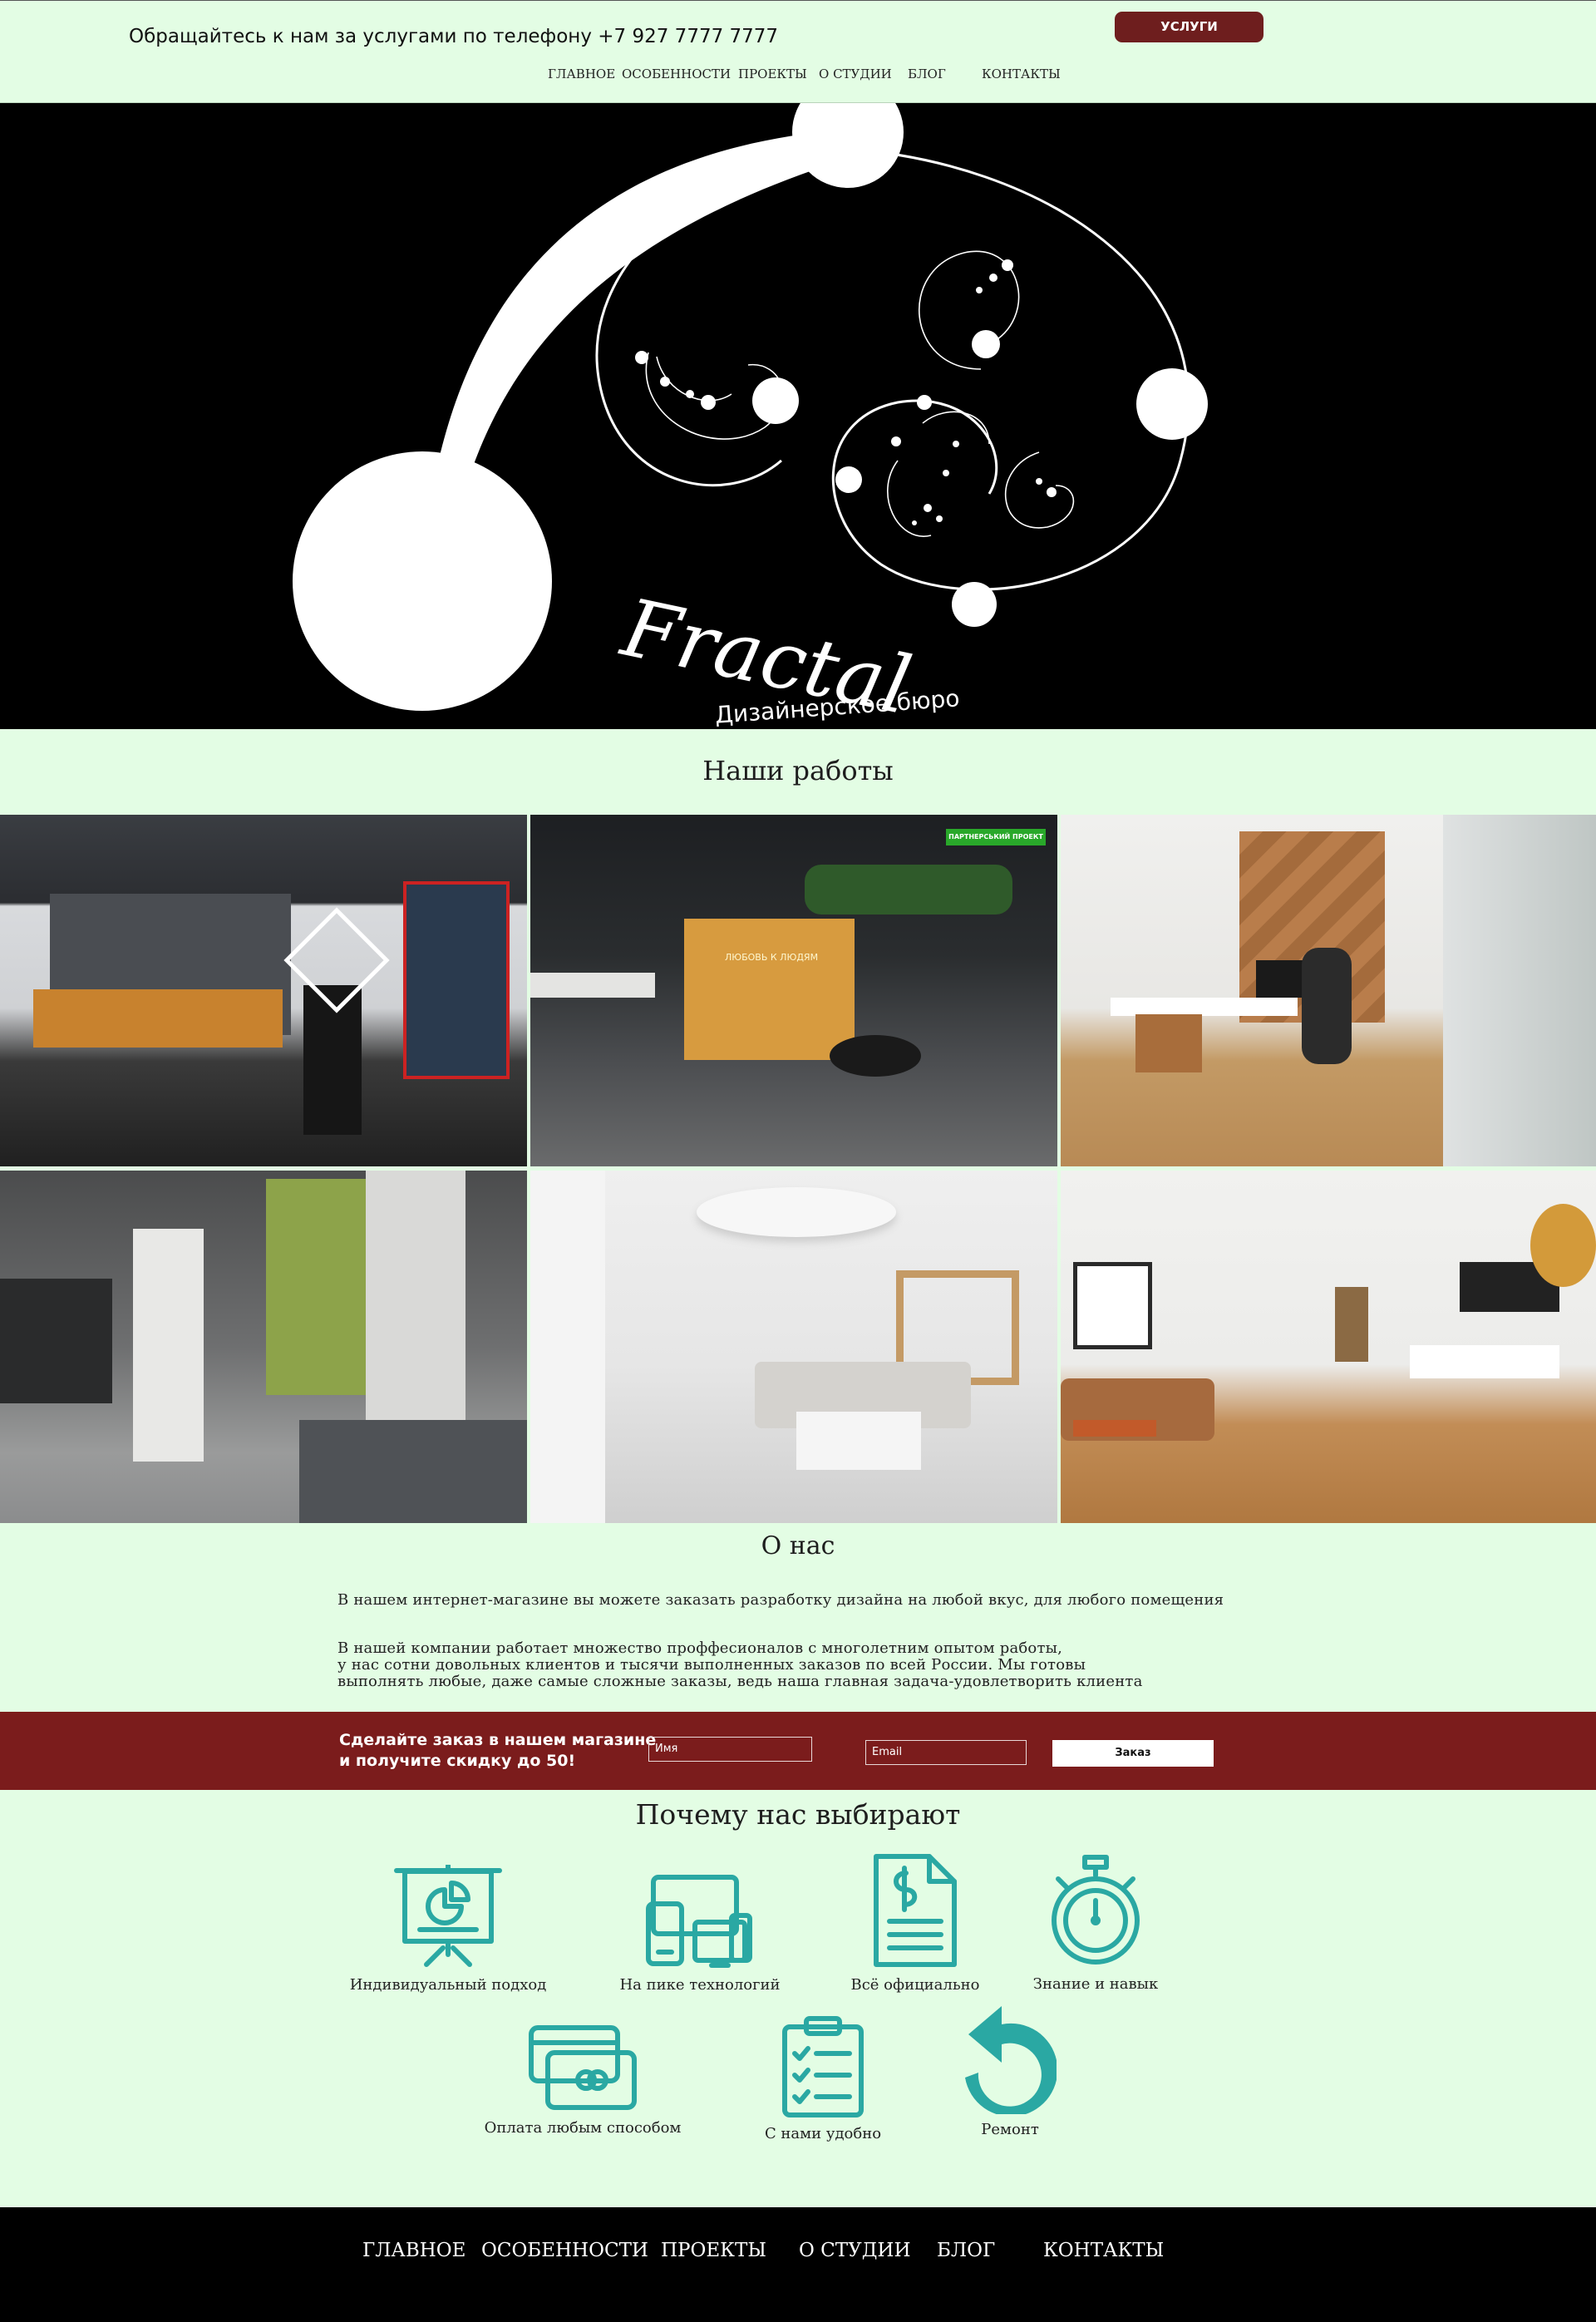 Image resolution: width=1596 pixels, height=2322 pixels. I want to click on checklist-clipboard-icon, so click(823, 2067).